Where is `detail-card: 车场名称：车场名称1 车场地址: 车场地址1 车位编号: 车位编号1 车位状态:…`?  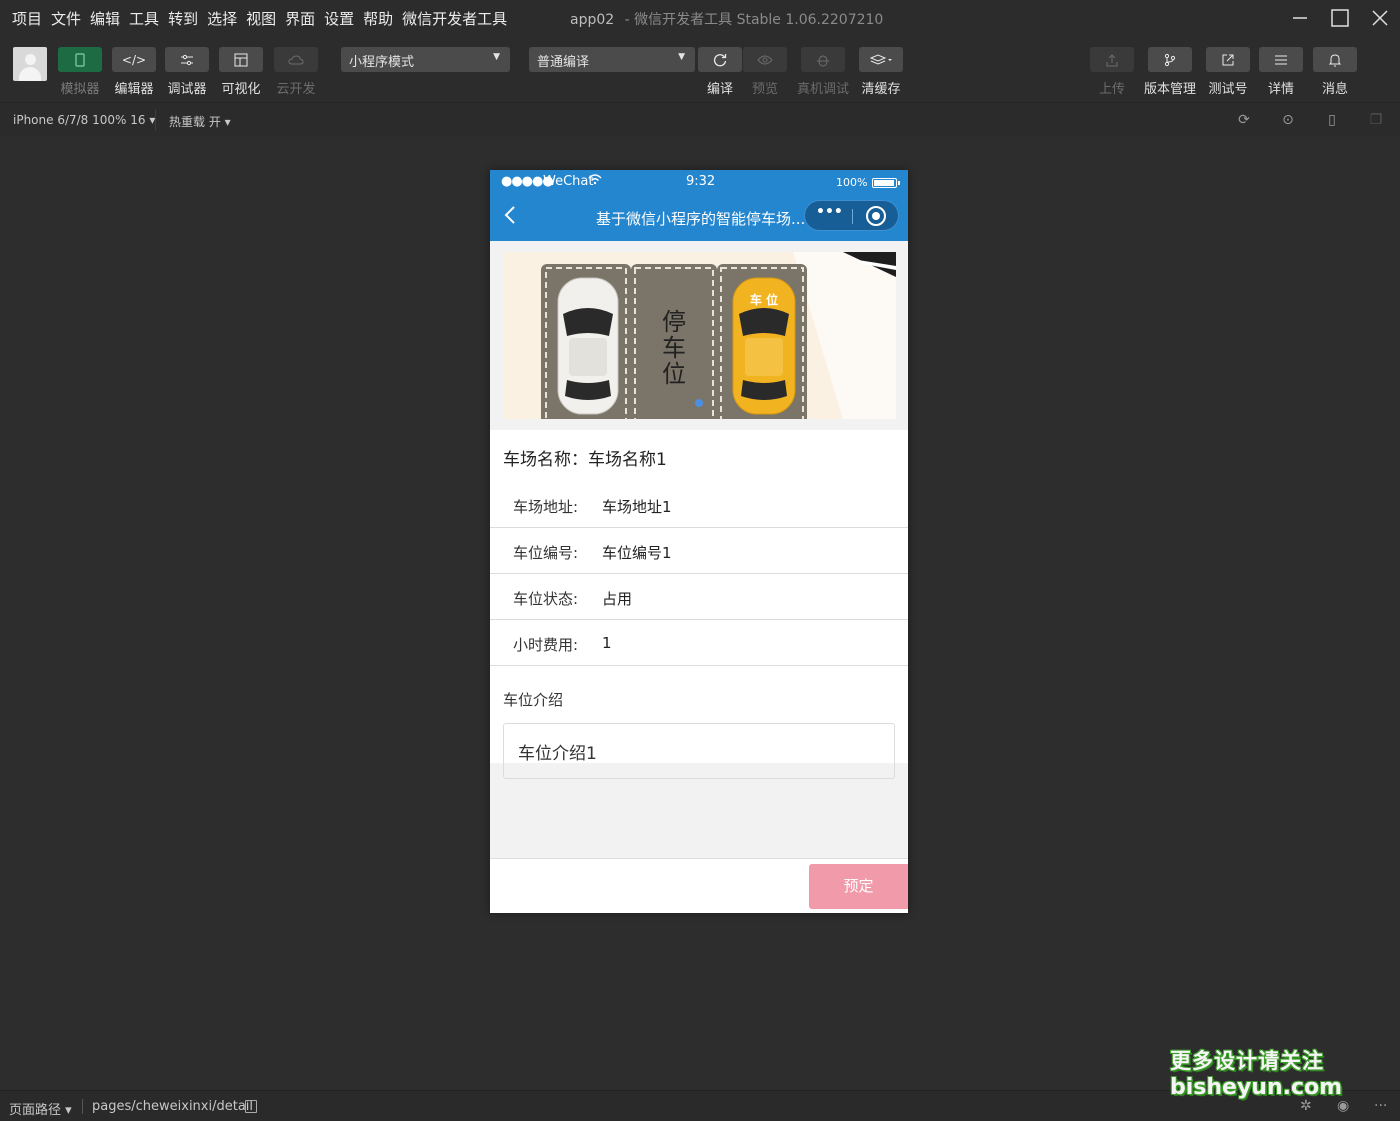
detail-card: 车场名称：车场名称1 车场地址: 车场地址1 车位编号: 车位编号1 车位状态:… is located at coordinates (699, 604).